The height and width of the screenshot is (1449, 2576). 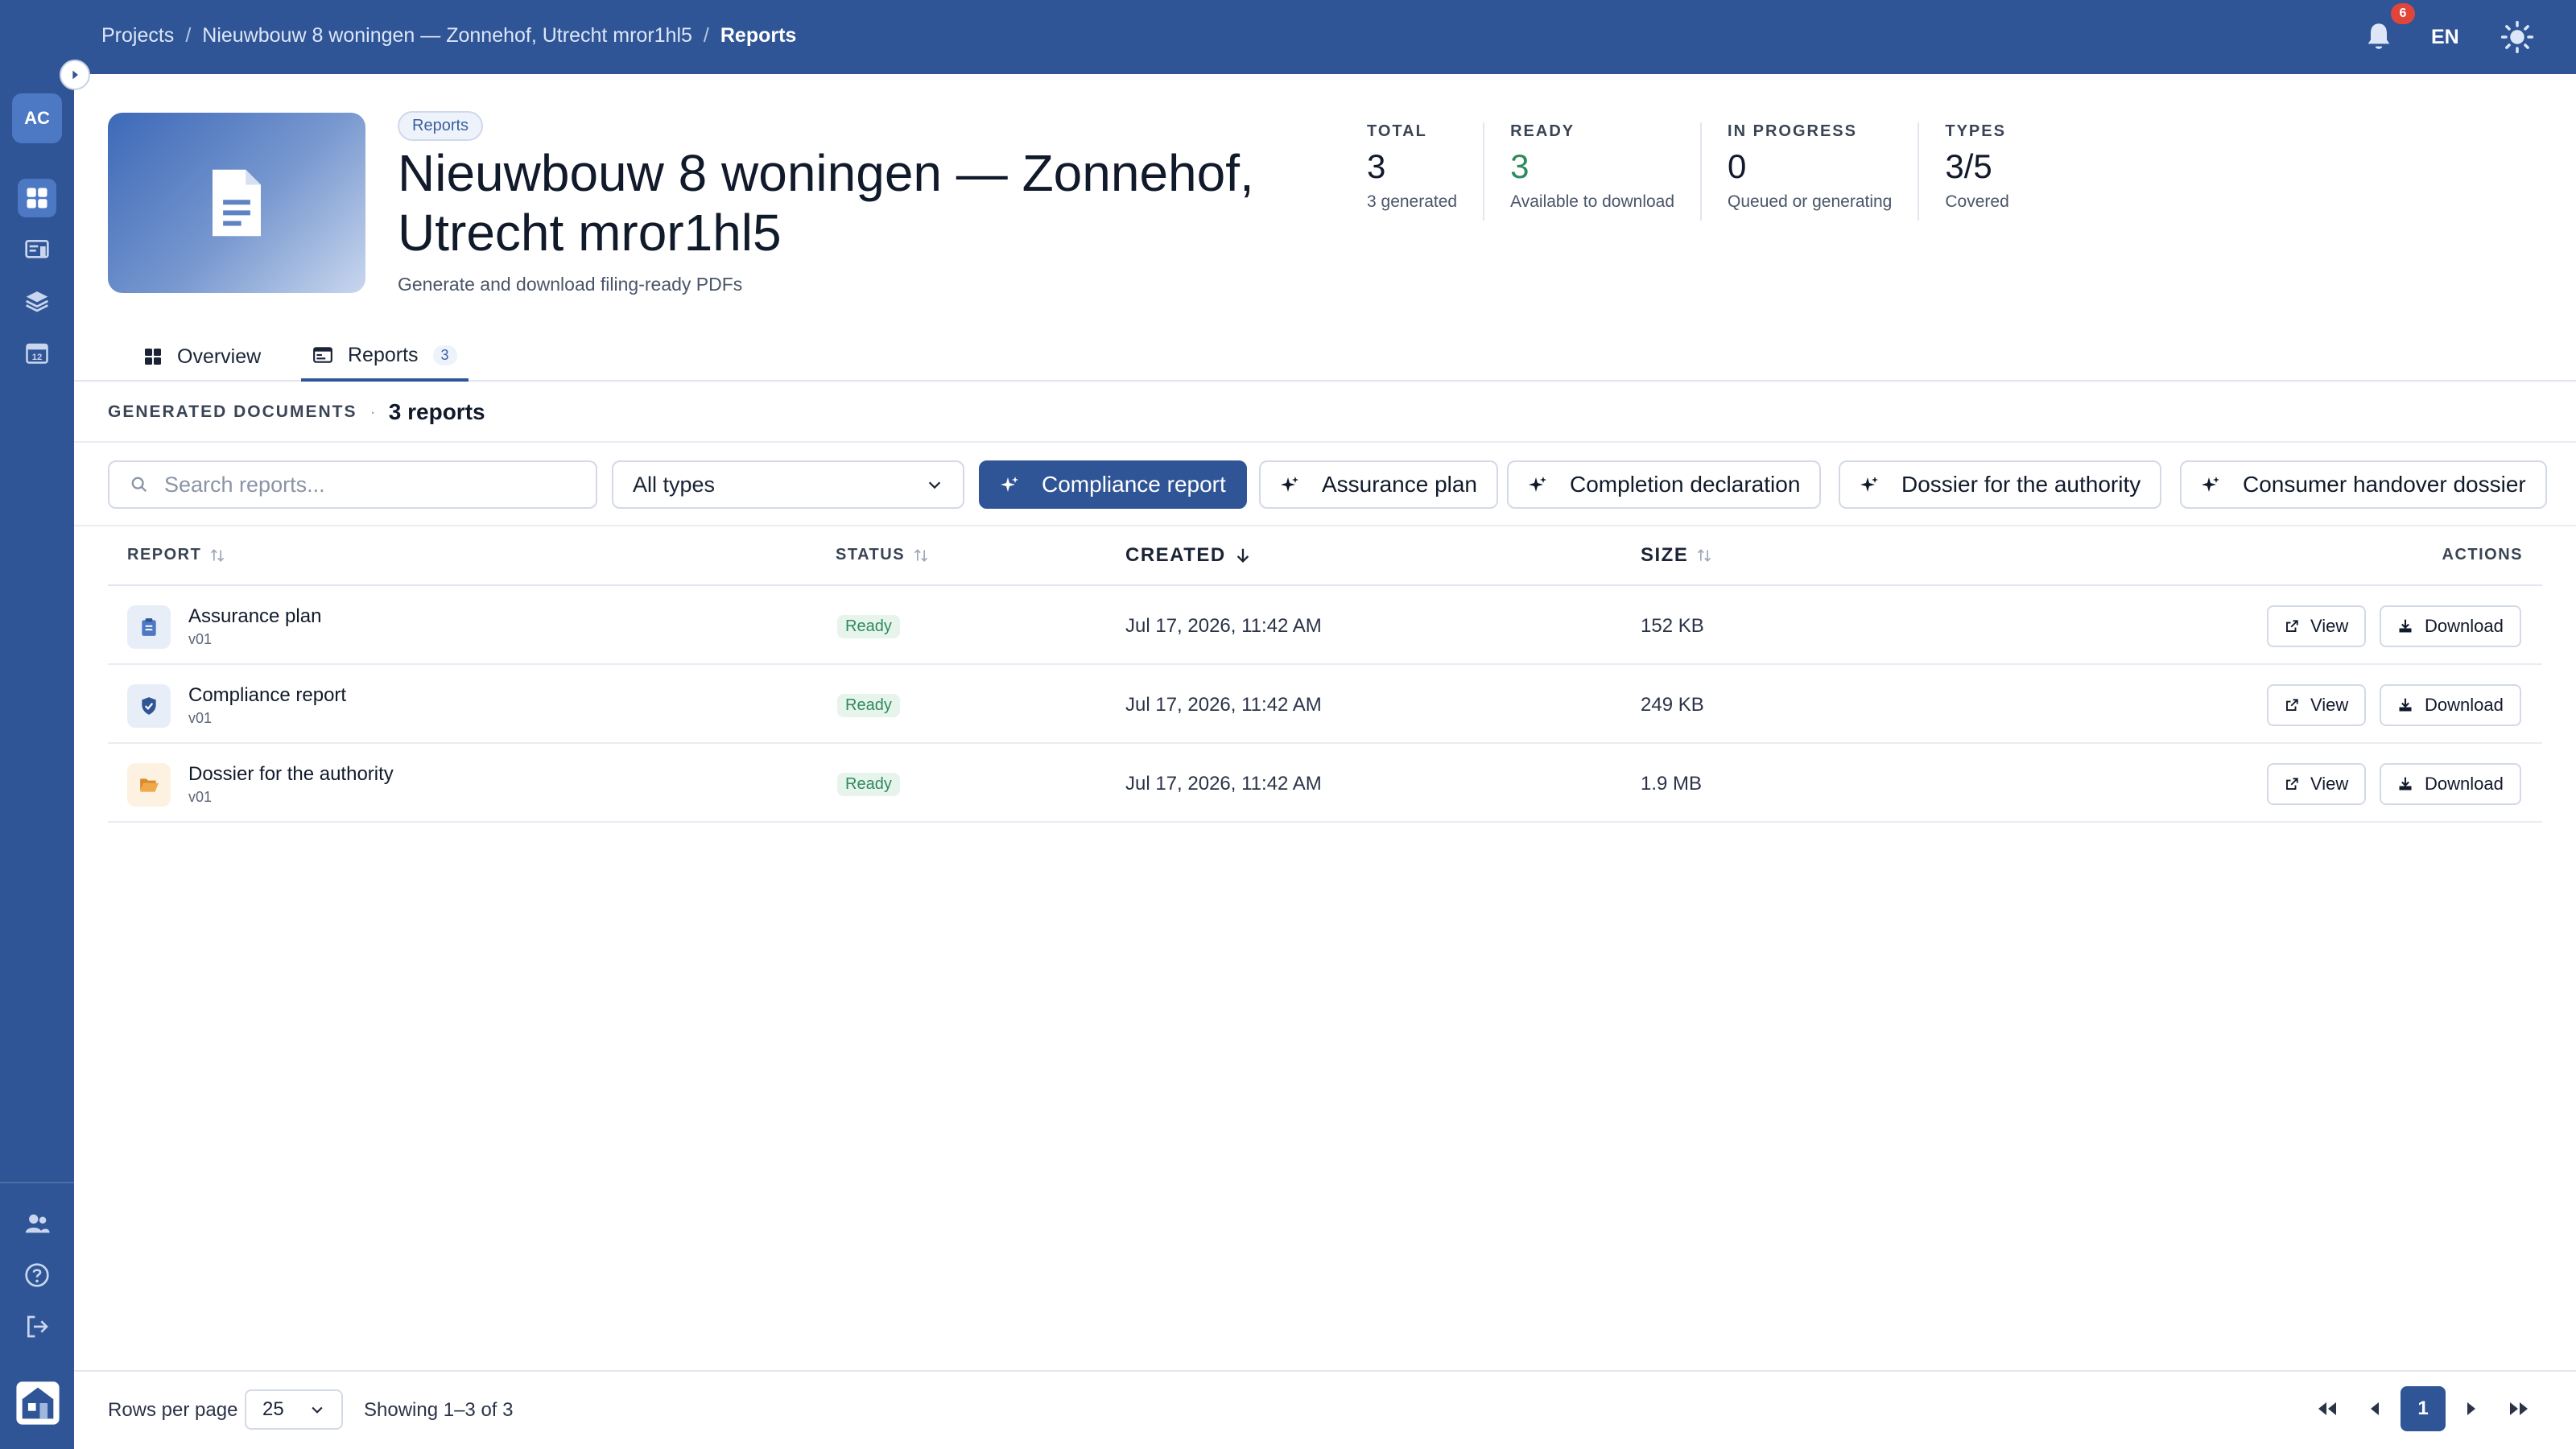 I want to click on report-name: Assurance plan, so click(x=254, y=616).